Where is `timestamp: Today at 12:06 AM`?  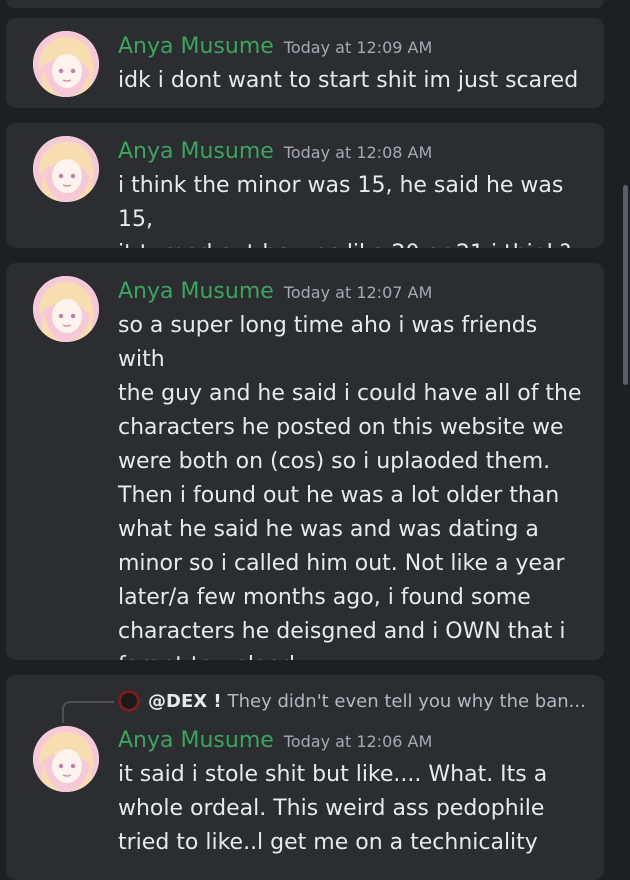 timestamp: Today at 12:06 AM is located at coordinates (358, 741).